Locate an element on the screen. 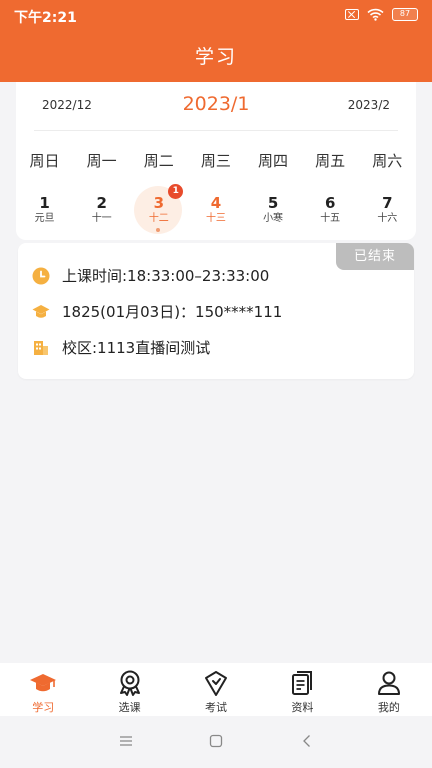 The width and height of the screenshot is (432, 768). day-cell: 5 小寒 is located at coordinates (273, 210).